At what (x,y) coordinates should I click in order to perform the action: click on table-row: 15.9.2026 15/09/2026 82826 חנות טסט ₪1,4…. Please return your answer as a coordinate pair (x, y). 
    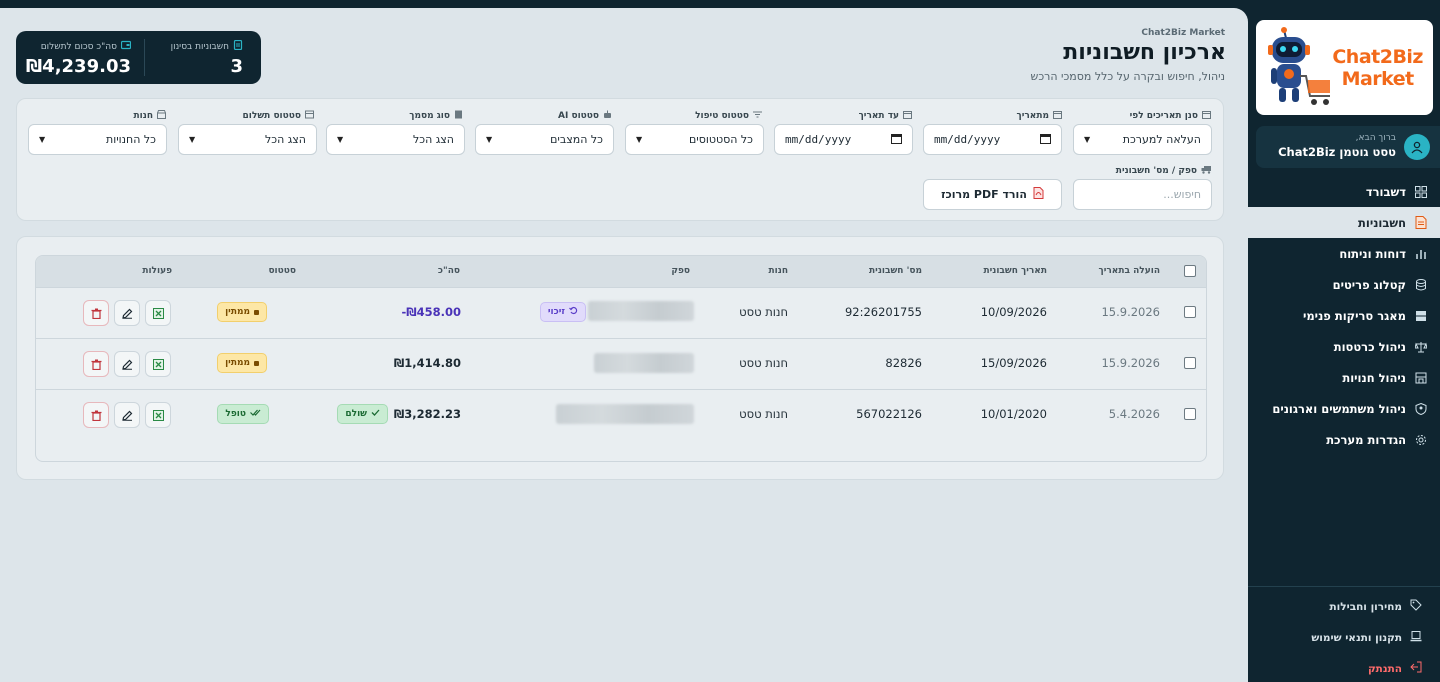
    Looking at the image, I should click on (621, 364).